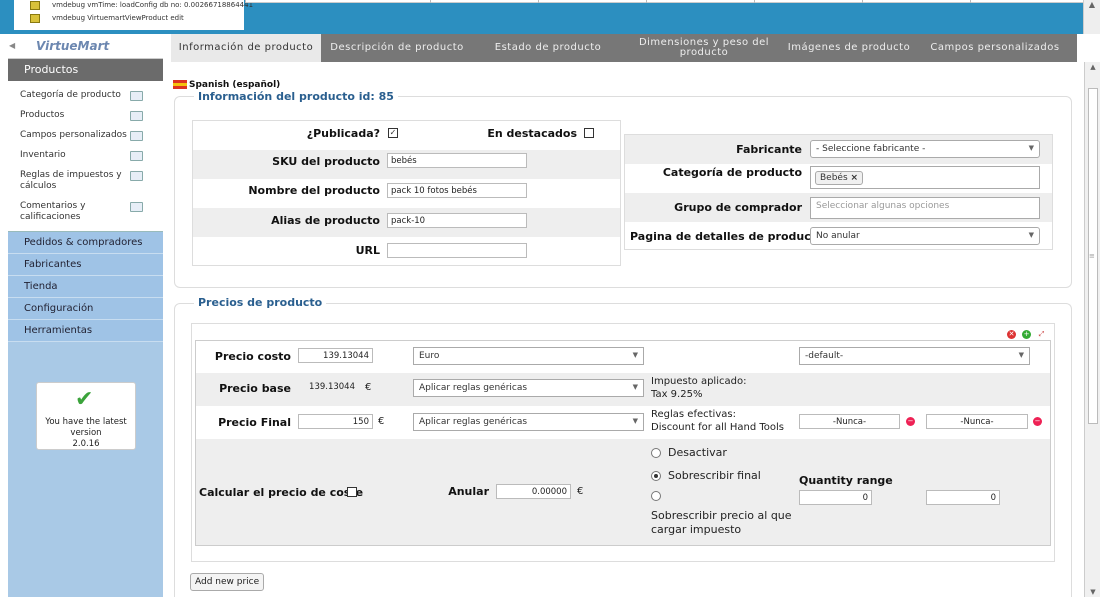  Describe the element at coordinates (656, 476) in the screenshot. I see `radio-overwrite-final` at that location.